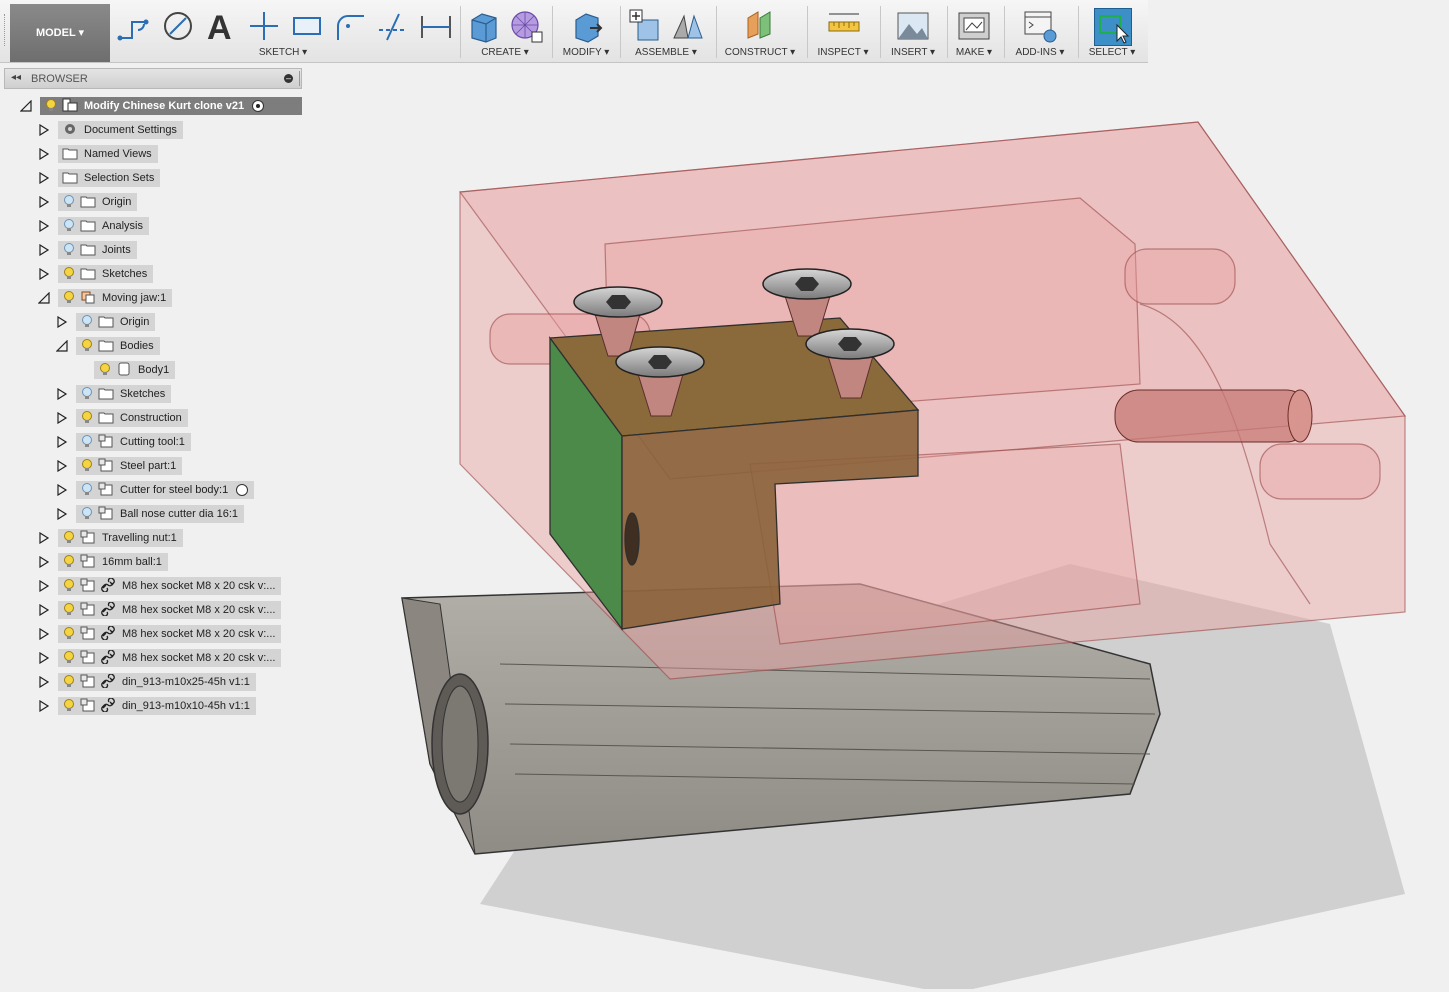 Image resolution: width=1449 pixels, height=992 pixels. I want to click on tree-item: Bodies, so click(118, 346).